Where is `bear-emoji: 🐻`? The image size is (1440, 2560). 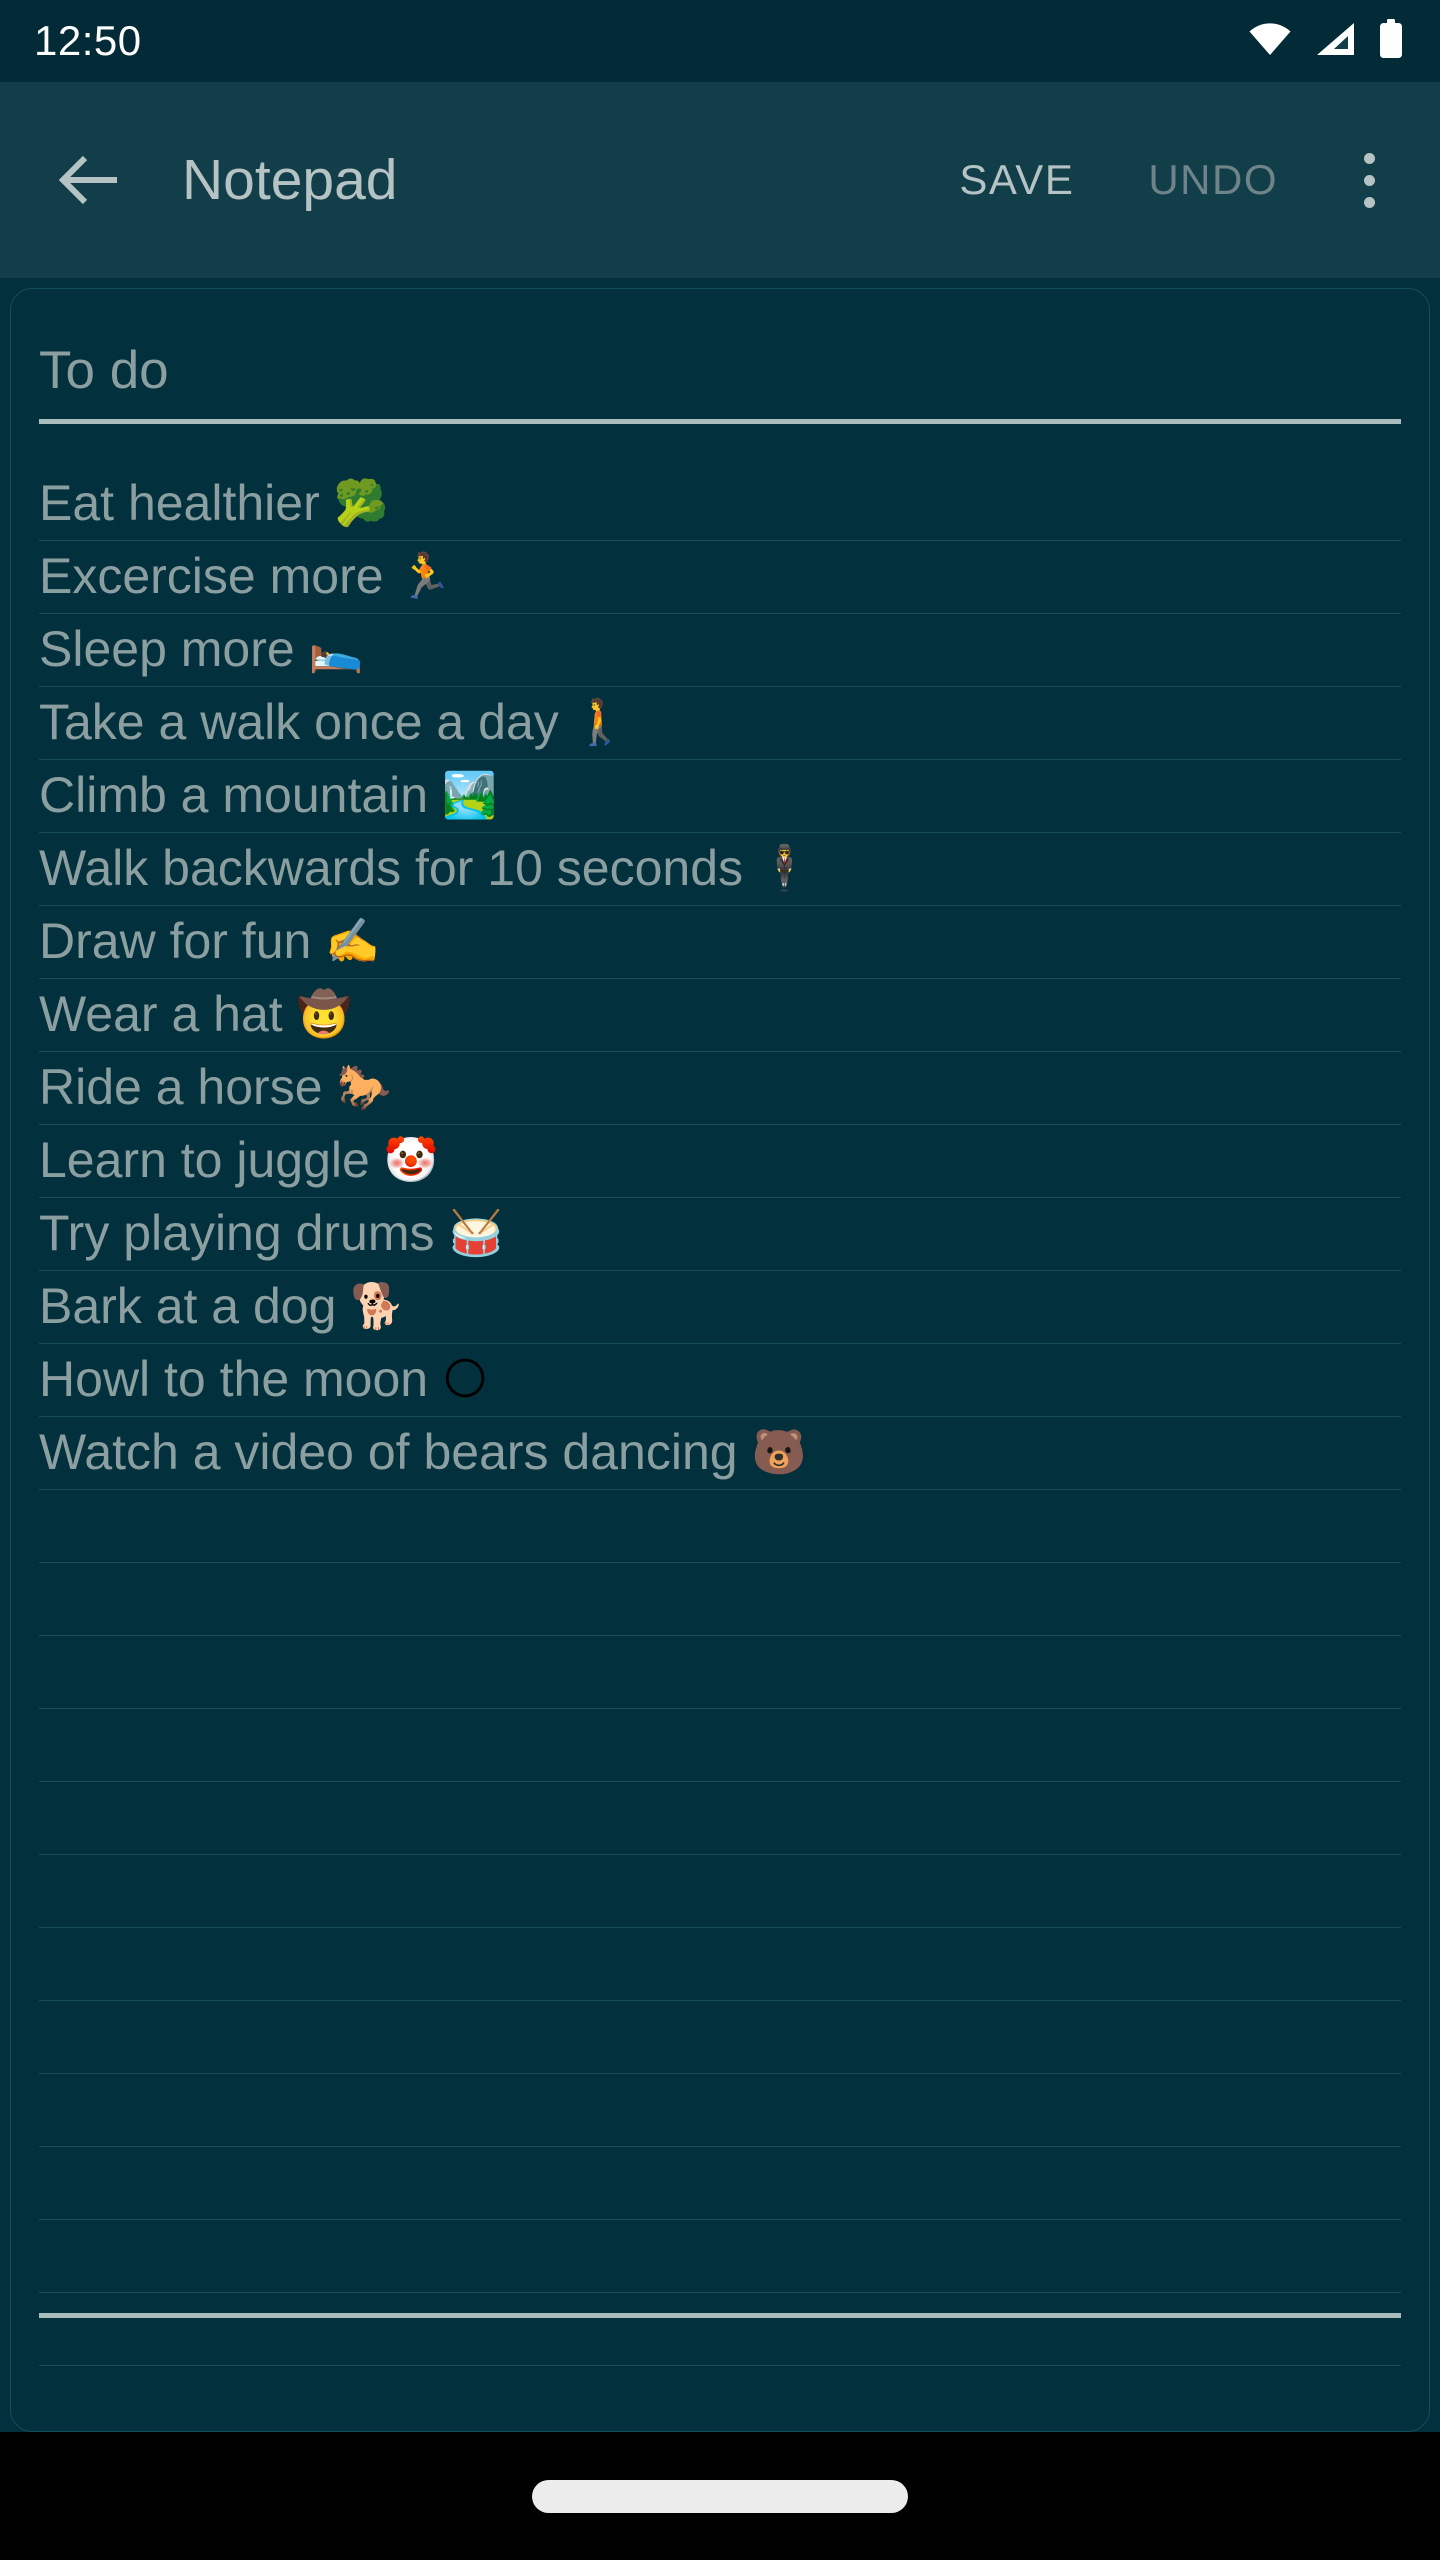 bear-emoji: 🐻 is located at coordinates (779, 1453).